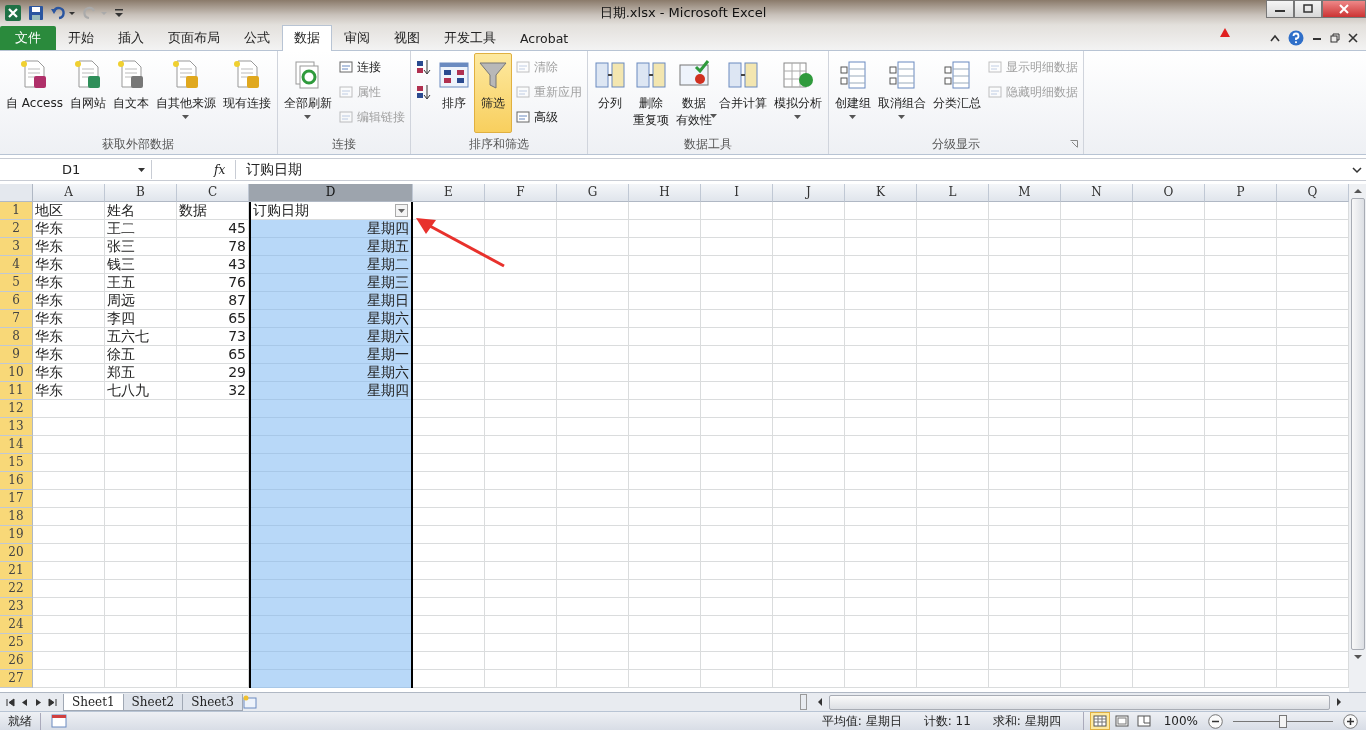 This screenshot has width=1366, height=730. I want to click on row-header: 12, so click(16, 409).